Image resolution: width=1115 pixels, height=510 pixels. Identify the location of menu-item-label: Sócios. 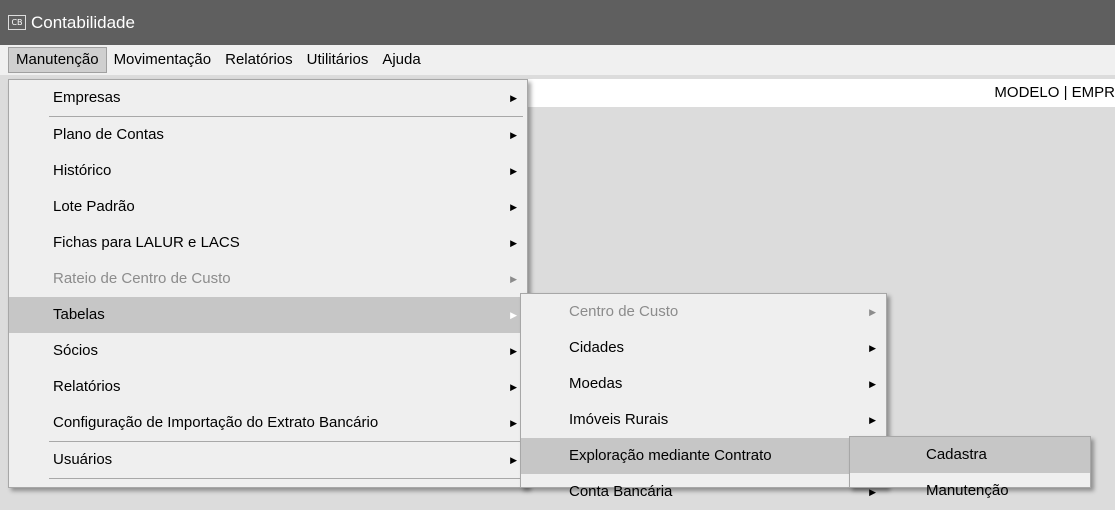
(76, 350).